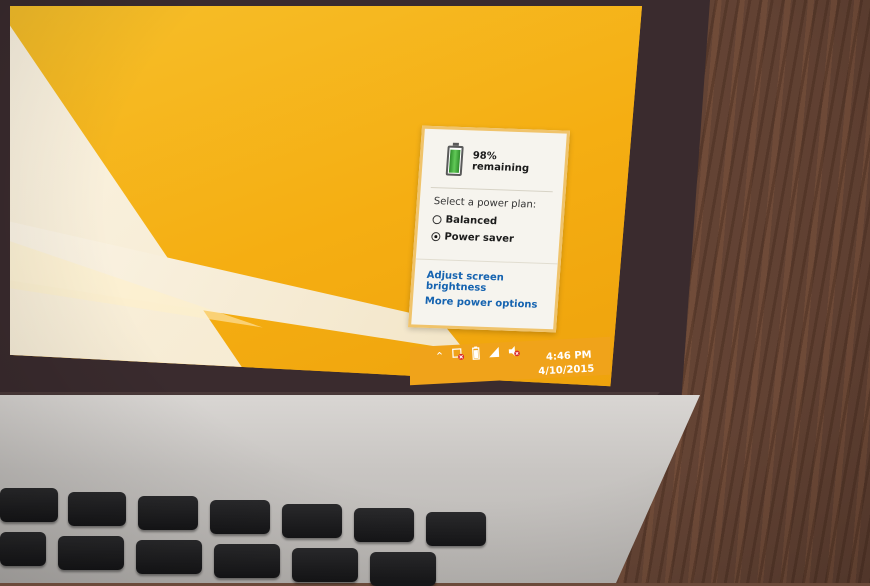 Image resolution: width=870 pixels, height=586 pixels. What do you see at coordinates (437, 220) in the screenshot?
I see `plan-radio-balanced` at bounding box center [437, 220].